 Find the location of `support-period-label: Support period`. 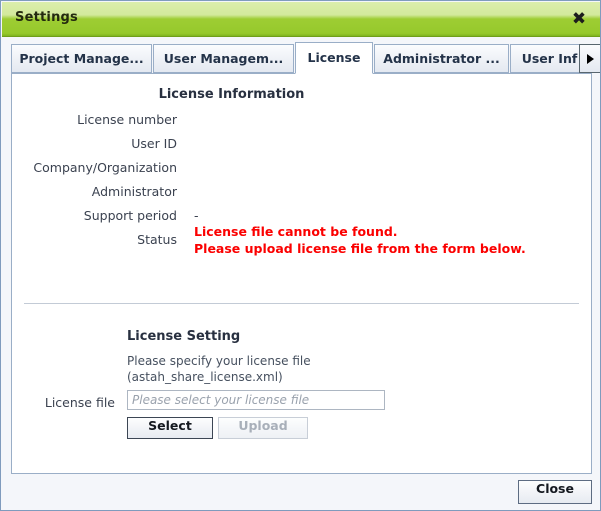

support-period-label: Support period is located at coordinates (130, 215).